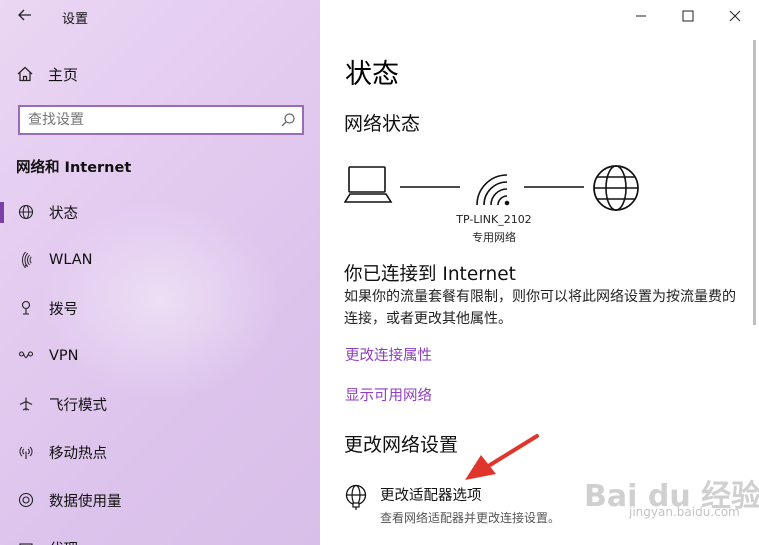  Describe the element at coordinates (144, 120) in the screenshot. I see `search-input` at that location.